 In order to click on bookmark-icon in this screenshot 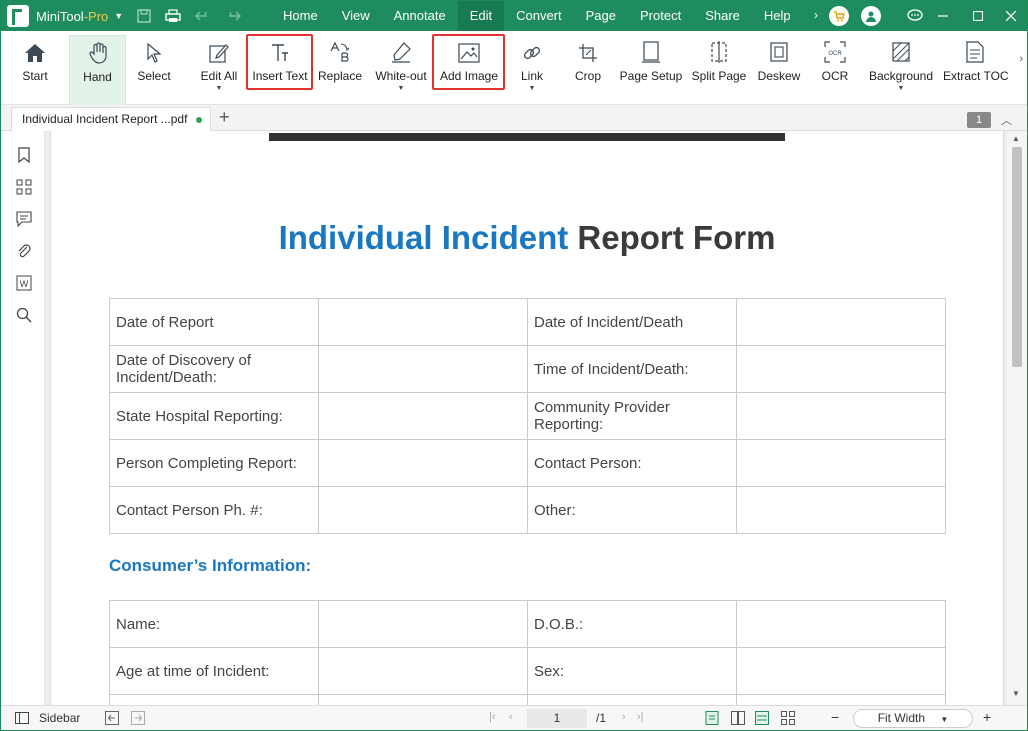, I will do `click(24, 155)`.